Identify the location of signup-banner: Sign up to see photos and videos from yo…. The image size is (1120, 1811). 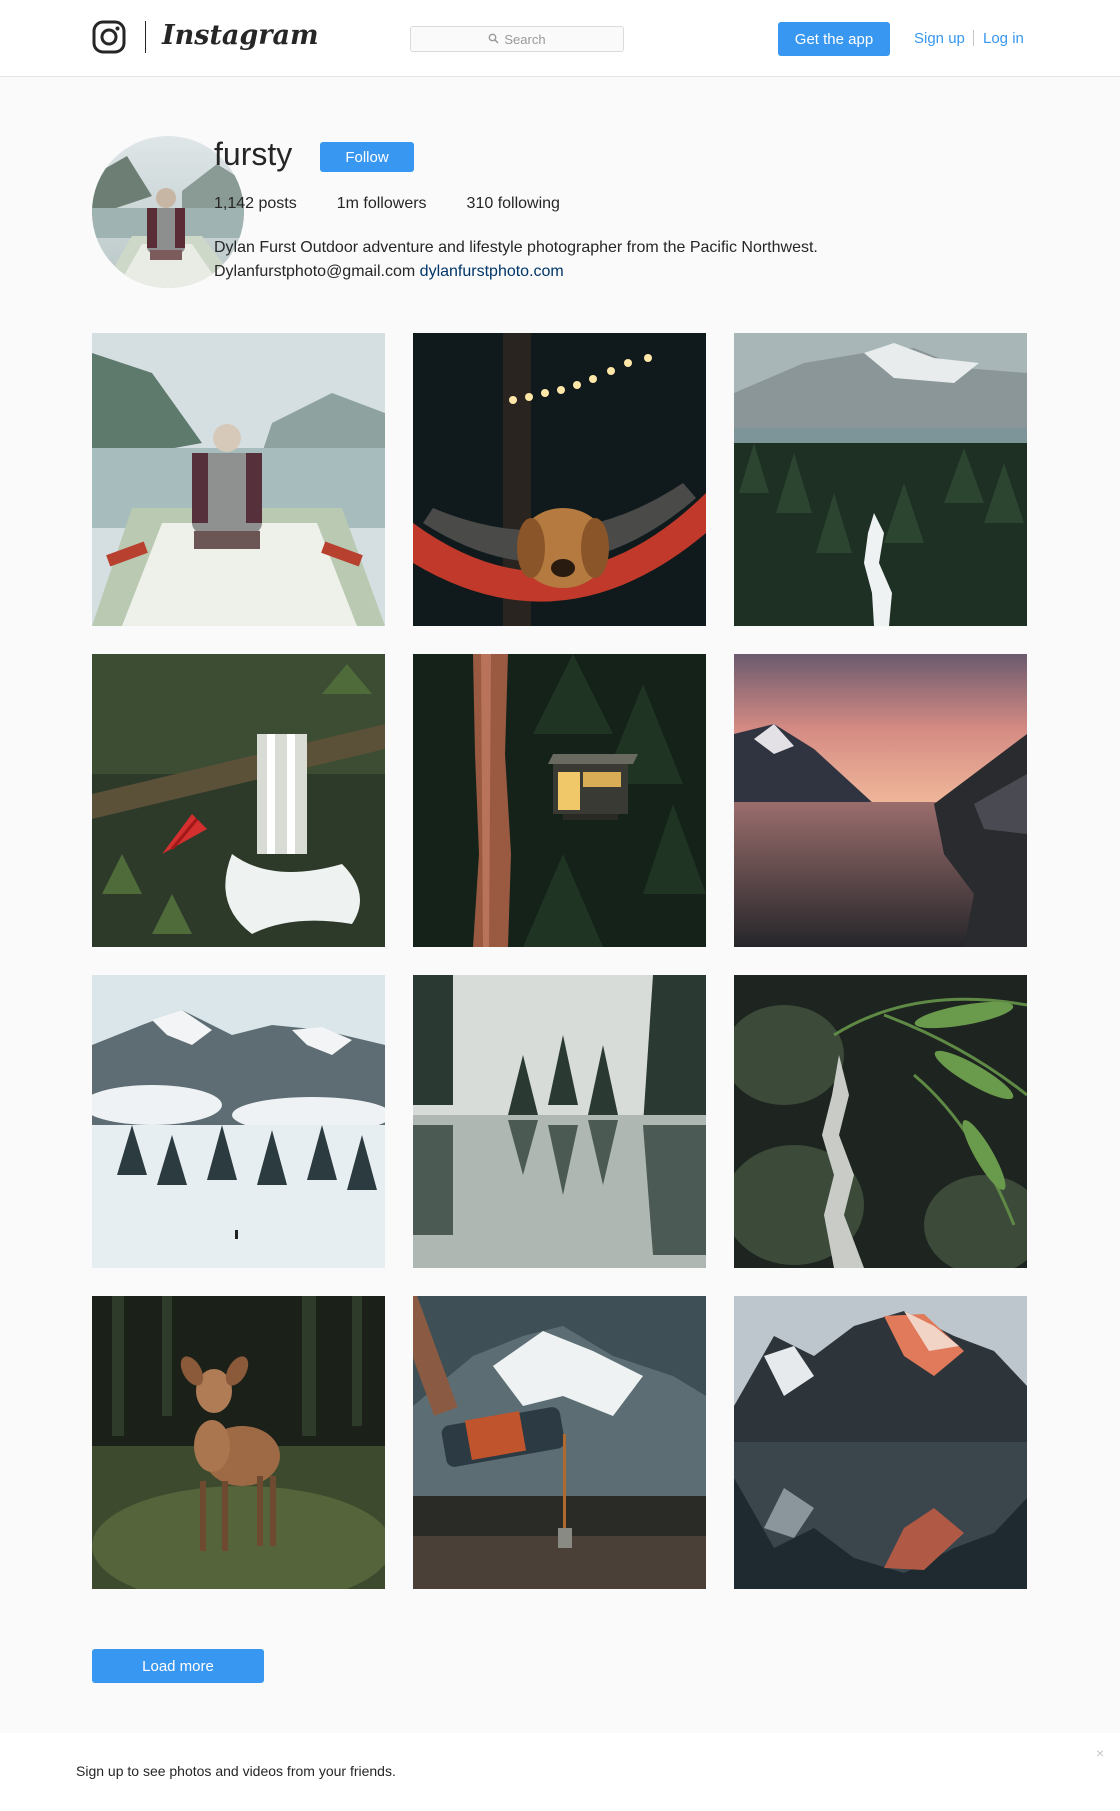
(560, 1772).